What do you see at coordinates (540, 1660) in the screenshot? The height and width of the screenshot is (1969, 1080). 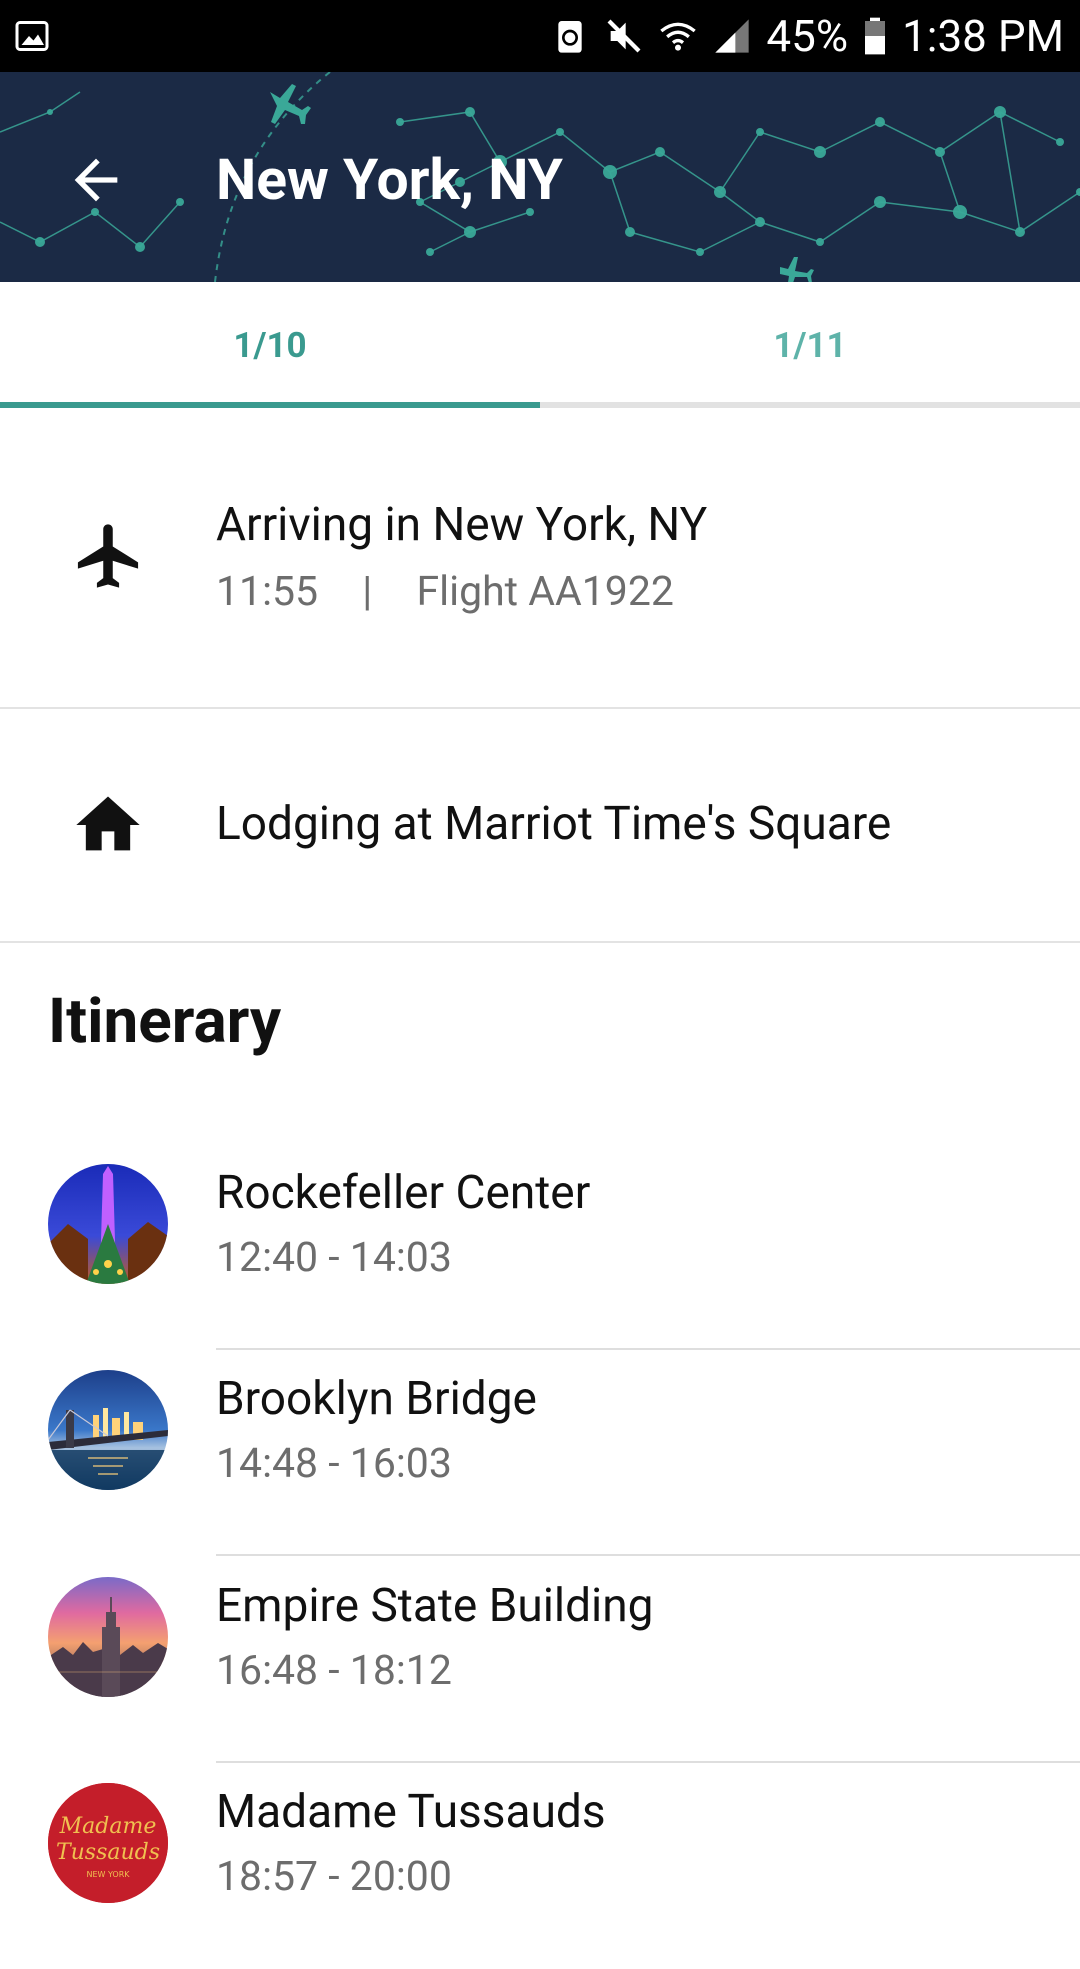 I see `itinerary-item-empire-state-building: Empire State Building 16:48 - 18:12` at bounding box center [540, 1660].